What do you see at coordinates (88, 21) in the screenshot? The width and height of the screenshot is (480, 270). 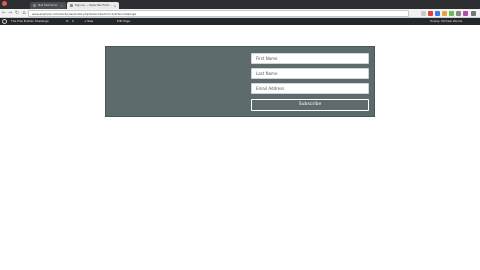 I see `admin-bar-new: + New` at bounding box center [88, 21].